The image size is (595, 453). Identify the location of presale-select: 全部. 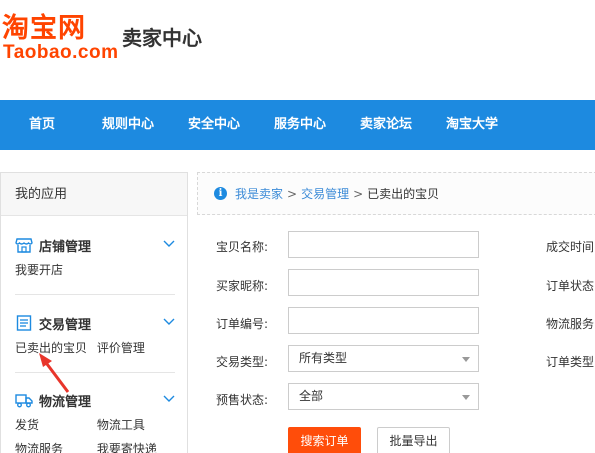
(383, 396).